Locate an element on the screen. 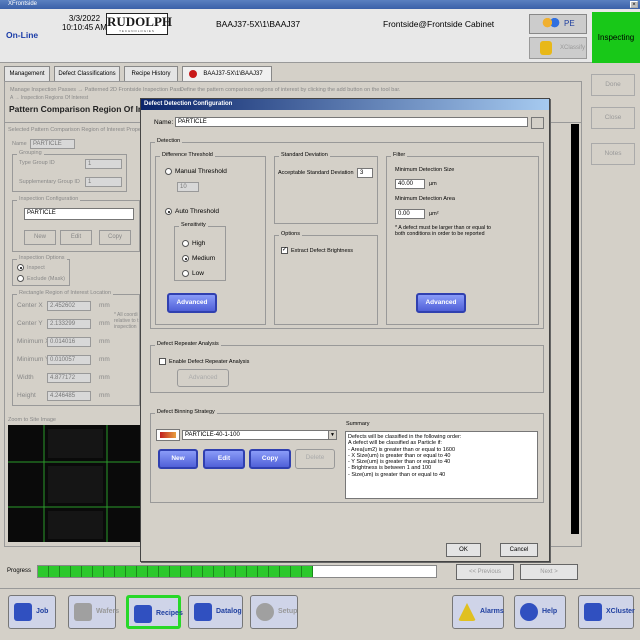 Image resolution: width=640 pixels, height=640 pixels. row-field: 4.877172 is located at coordinates (69, 378).